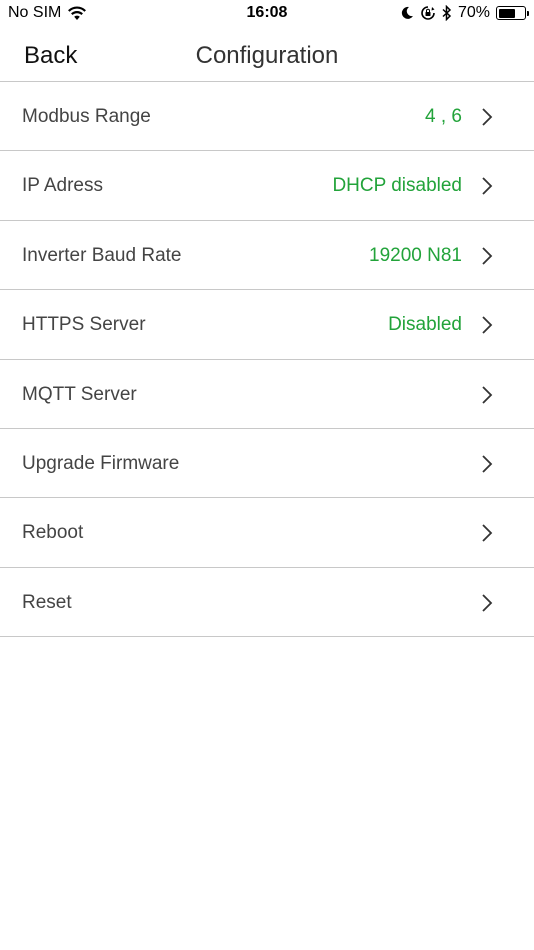 The width and height of the screenshot is (534, 950). I want to click on bluetooth-icon, so click(447, 13).